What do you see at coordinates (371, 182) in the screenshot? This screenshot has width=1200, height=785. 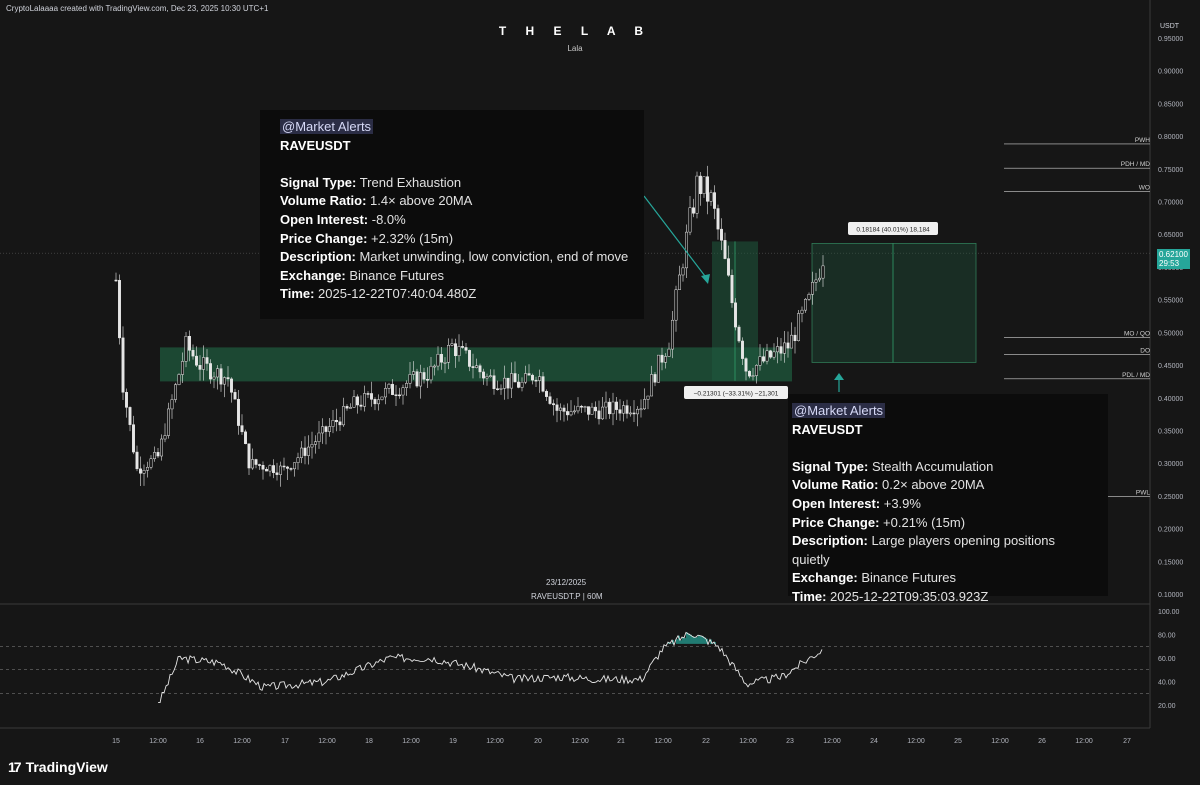 I see `alert-row: Signal Type: Trend Exhaustion` at bounding box center [371, 182].